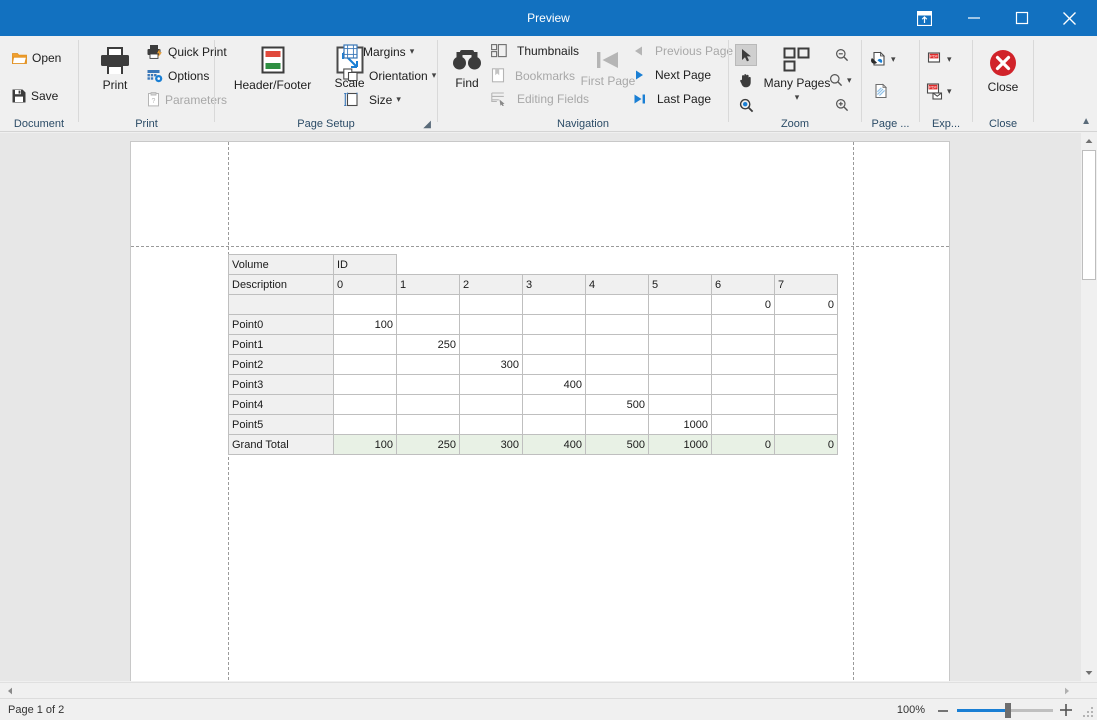  What do you see at coordinates (548, 51) in the screenshot?
I see `thumbnails-label: Thumbnails` at bounding box center [548, 51].